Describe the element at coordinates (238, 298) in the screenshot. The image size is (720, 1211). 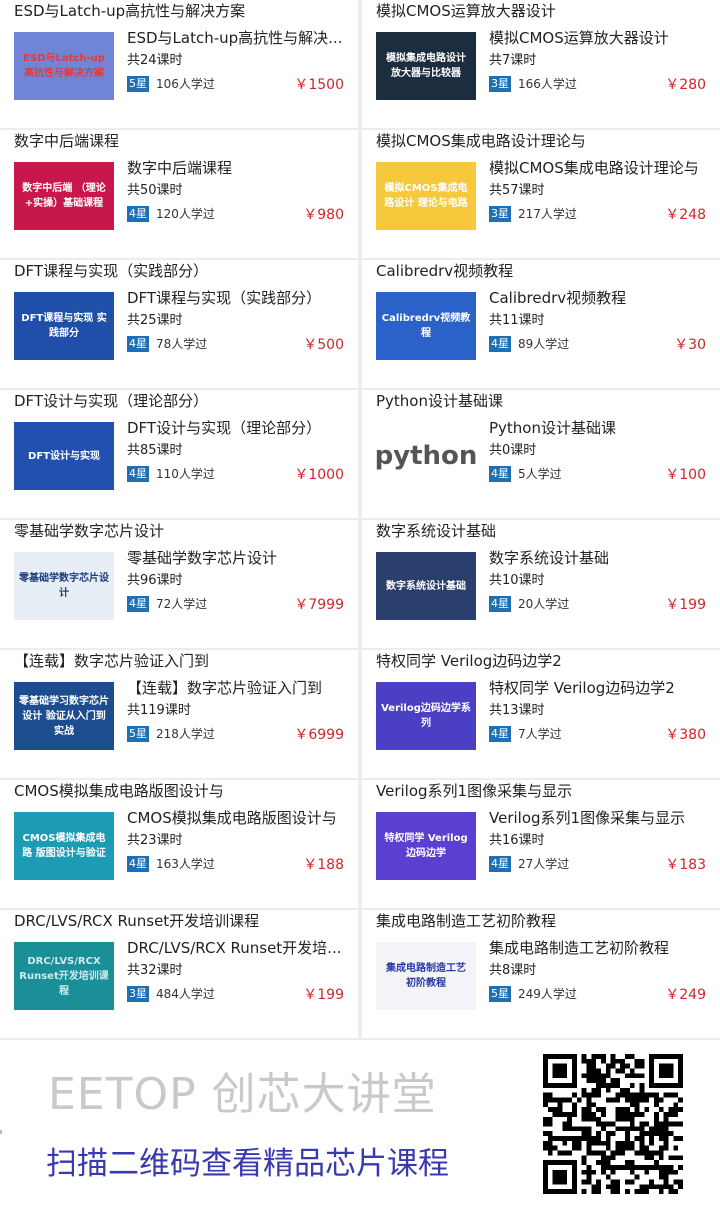
I see `course-name: DFT课程与实现（实践部分）` at that location.